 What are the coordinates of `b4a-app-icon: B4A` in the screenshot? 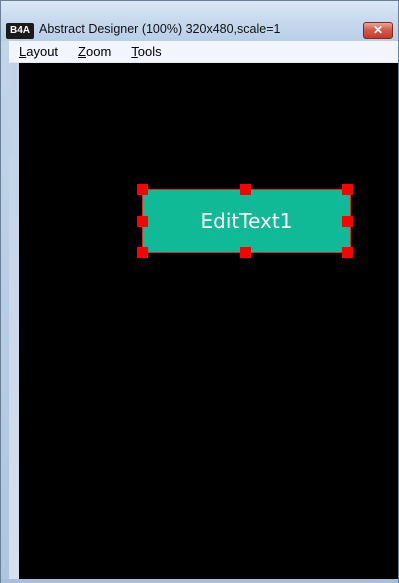 It's located at (20, 31).